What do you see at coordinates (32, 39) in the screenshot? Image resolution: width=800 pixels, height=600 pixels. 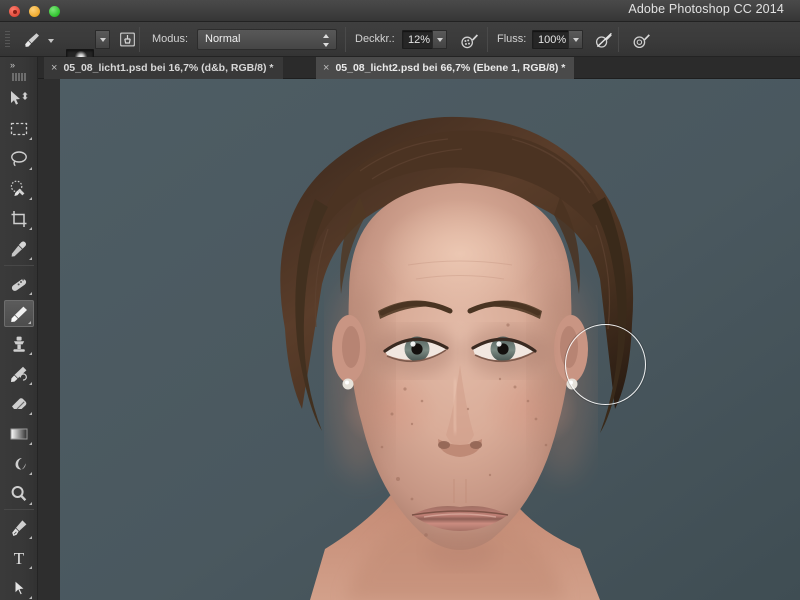 I see `brush-tool-preset-icon` at bounding box center [32, 39].